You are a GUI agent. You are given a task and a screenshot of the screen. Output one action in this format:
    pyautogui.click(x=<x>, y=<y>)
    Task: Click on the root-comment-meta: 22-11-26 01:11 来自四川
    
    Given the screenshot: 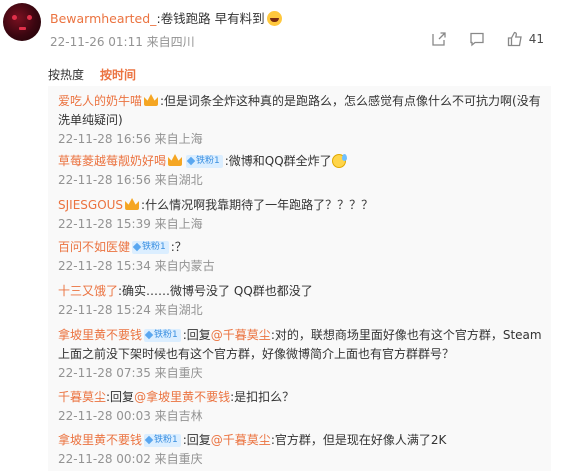 What is the action you would take?
    pyautogui.click(x=122, y=42)
    